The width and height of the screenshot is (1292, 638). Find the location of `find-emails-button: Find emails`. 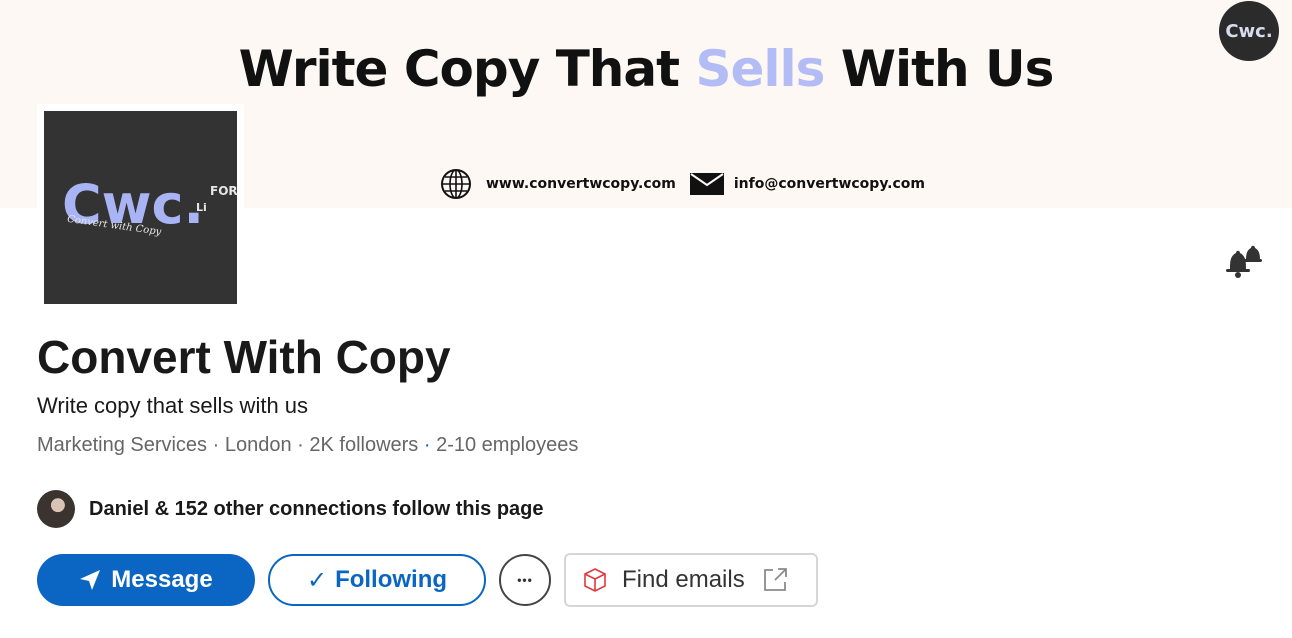

find-emails-button: Find emails is located at coordinates (691, 580).